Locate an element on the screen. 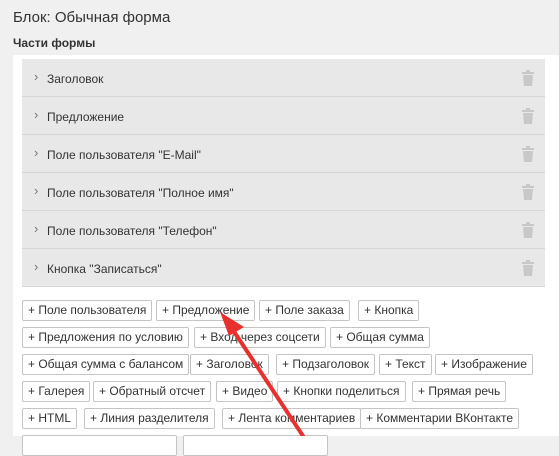 The width and height of the screenshot is (559, 456). add-user-field-button: + Поле пользователя is located at coordinates (87, 310).